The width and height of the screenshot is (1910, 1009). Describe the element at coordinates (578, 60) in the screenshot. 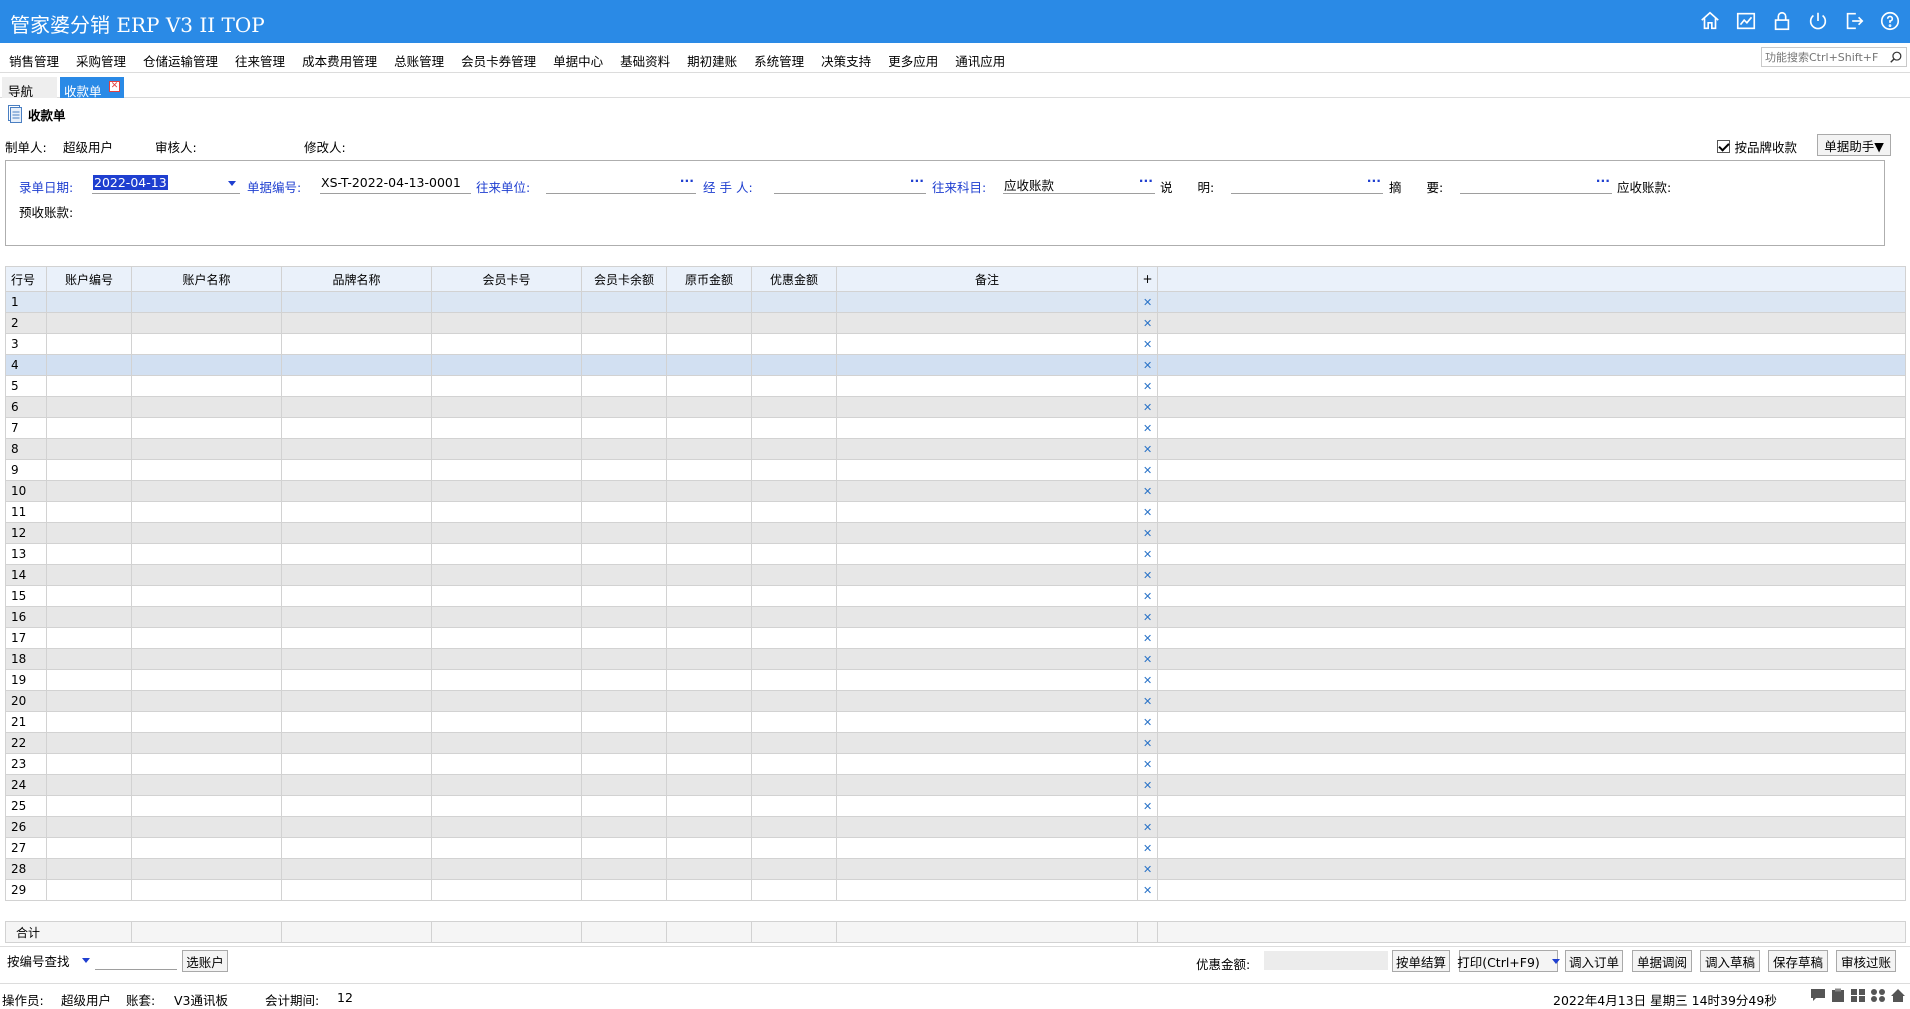

I see `menu-item-doc-center: 单据中心` at that location.